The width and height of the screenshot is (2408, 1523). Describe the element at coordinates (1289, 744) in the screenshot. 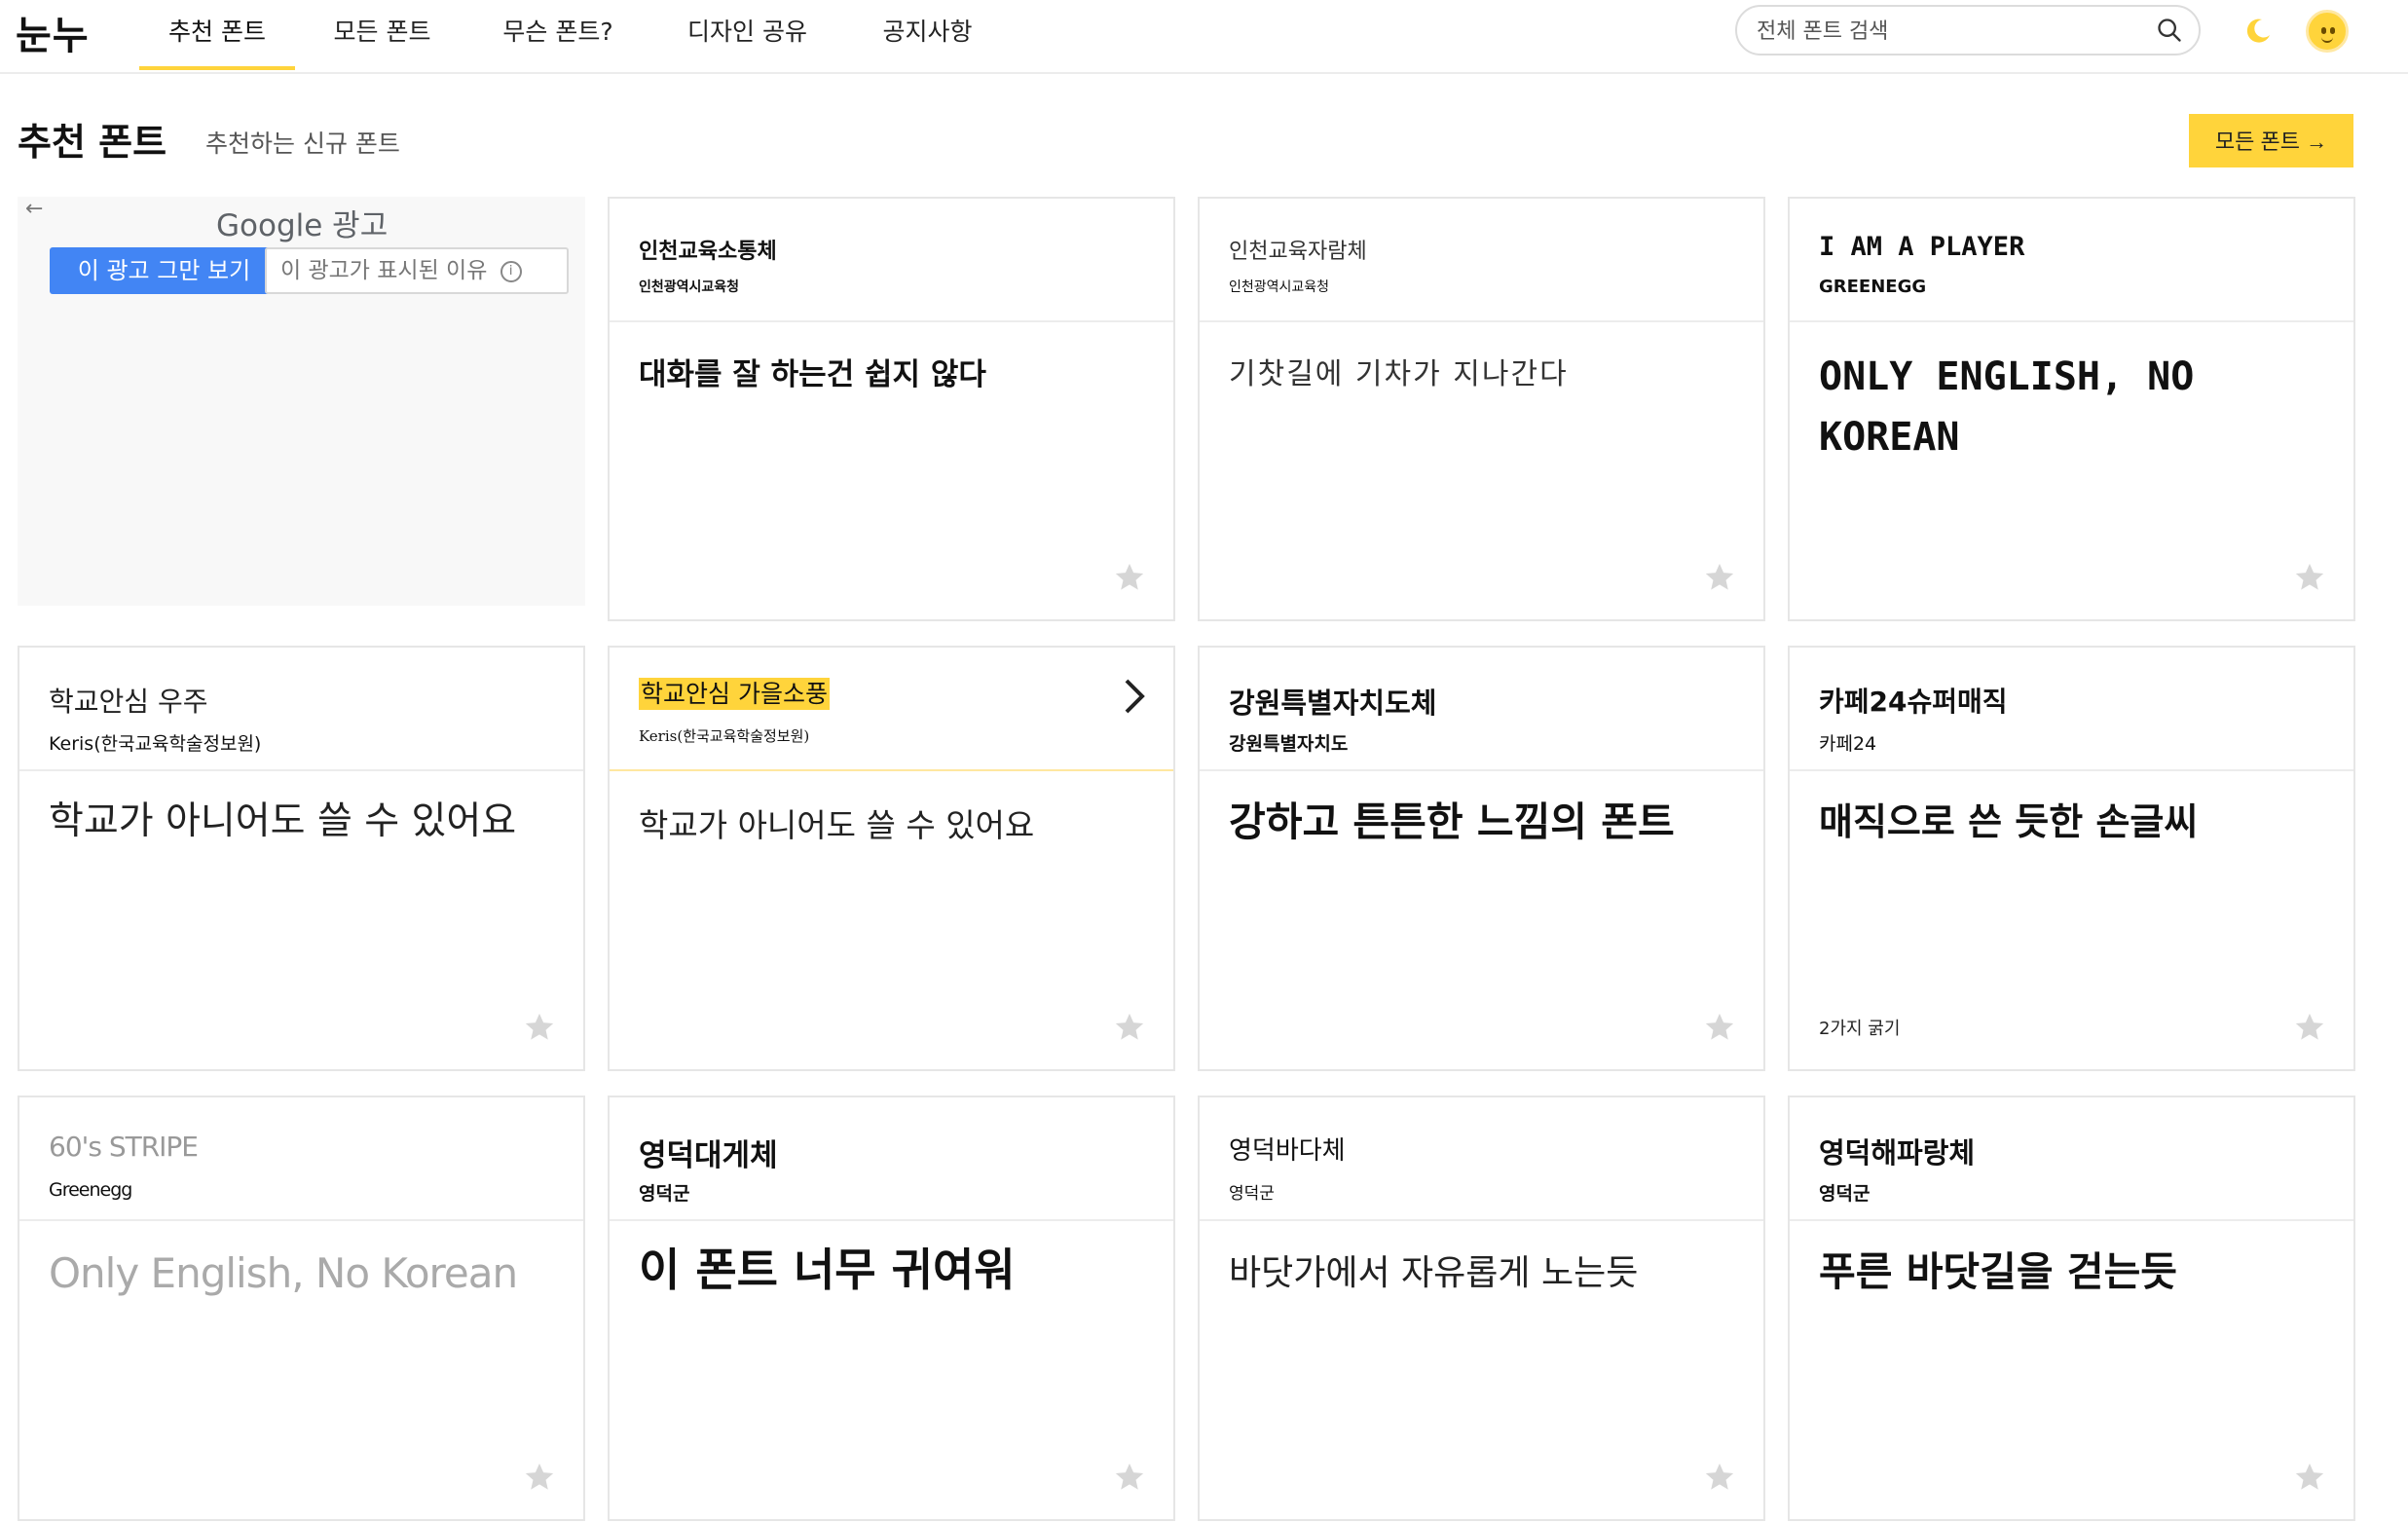

I see `font-maker: 강원특별자치도` at that location.